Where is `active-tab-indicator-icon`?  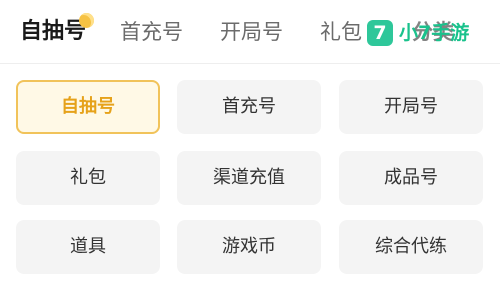 active-tab-indicator-icon is located at coordinates (86, 20).